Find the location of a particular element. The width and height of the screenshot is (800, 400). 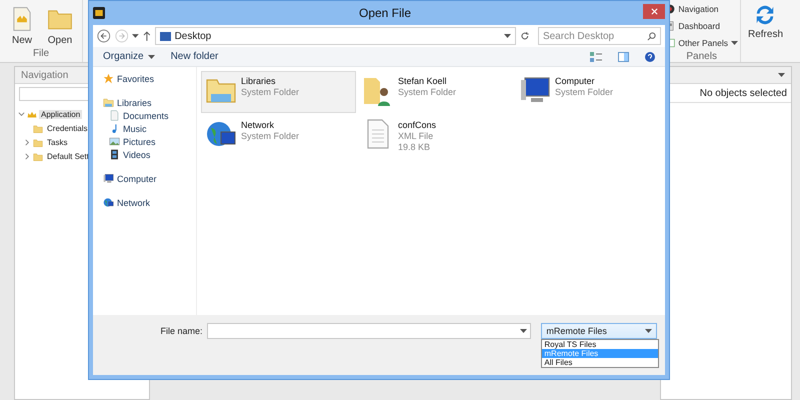

item-detail: 19.8 KB is located at coordinates (415, 147).